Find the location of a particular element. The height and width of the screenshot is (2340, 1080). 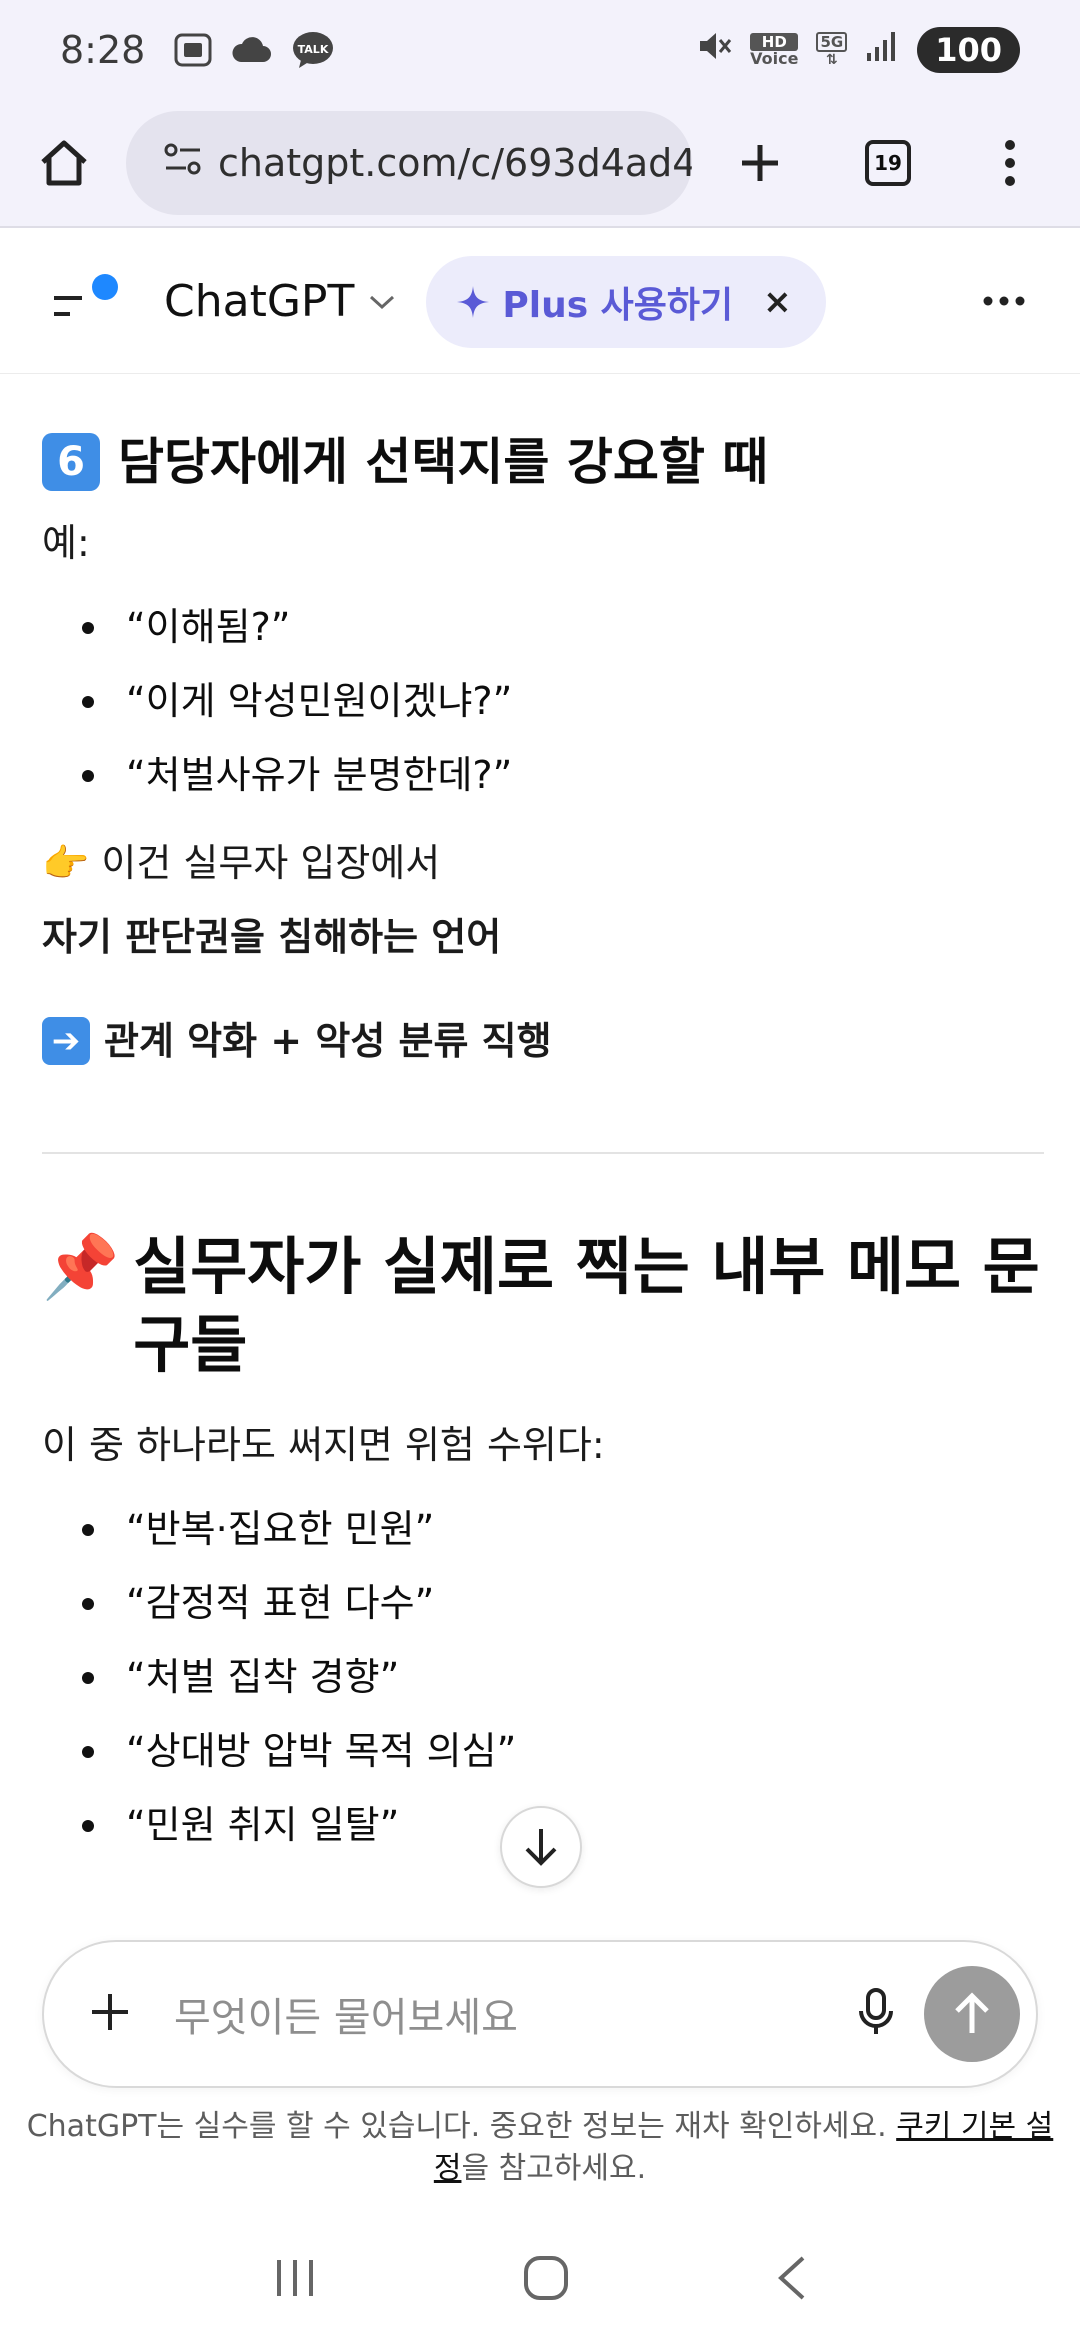

example-label: 예: is located at coordinates (66, 543).